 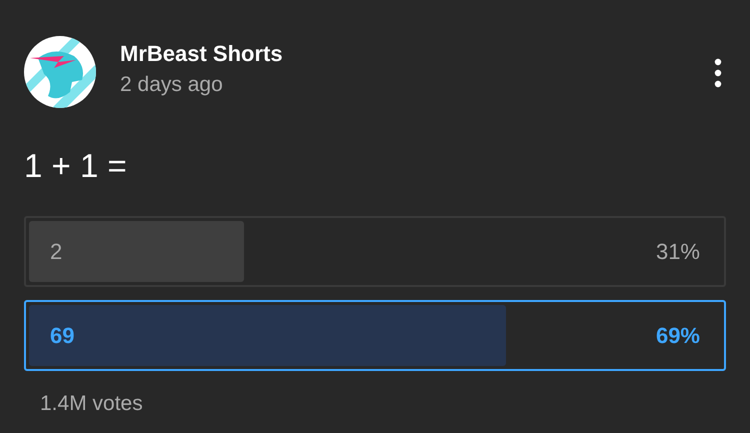 What do you see at coordinates (678, 336) in the screenshot?
I see `option-percent: 69%` at bounding box center [678, 336].